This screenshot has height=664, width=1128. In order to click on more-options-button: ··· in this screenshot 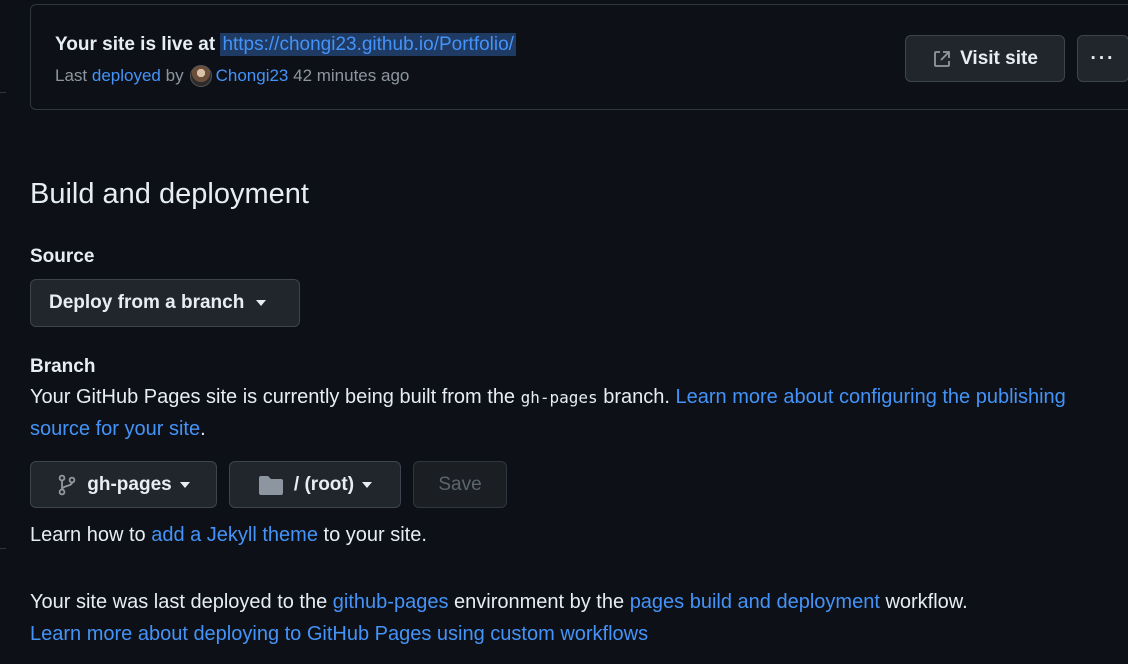, I will do `click(1102, 58)`.